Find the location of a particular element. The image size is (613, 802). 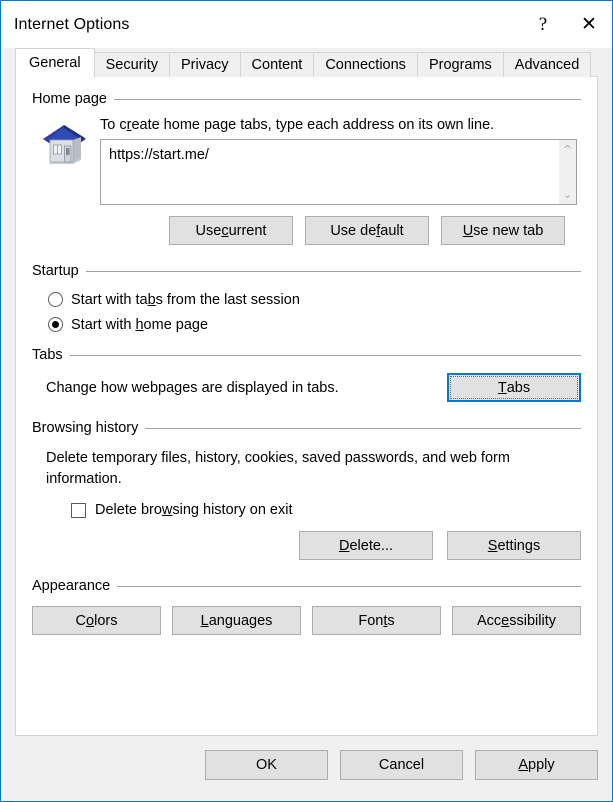

home-page-url-input: https://start.me/ is located at coordinates (330, 172).